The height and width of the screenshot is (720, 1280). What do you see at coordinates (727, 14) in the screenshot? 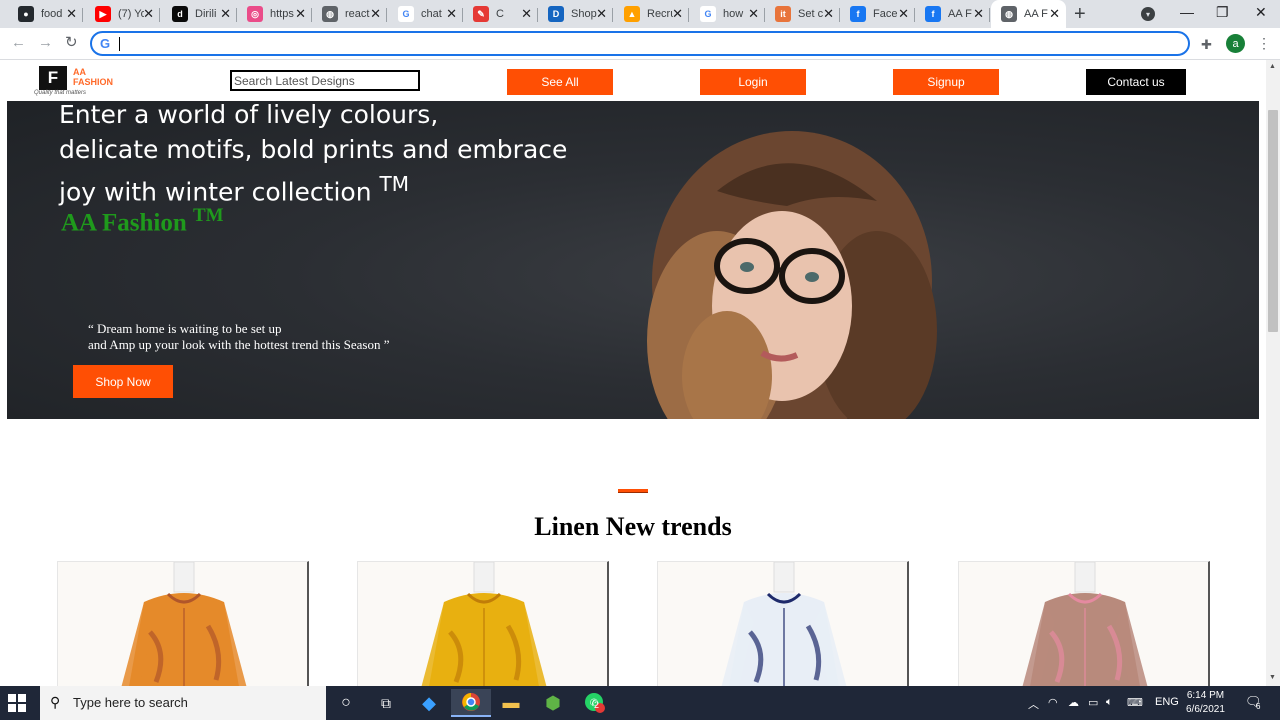
I see `browser-tab: Ghow ✕` at bounding box center [727, 14].